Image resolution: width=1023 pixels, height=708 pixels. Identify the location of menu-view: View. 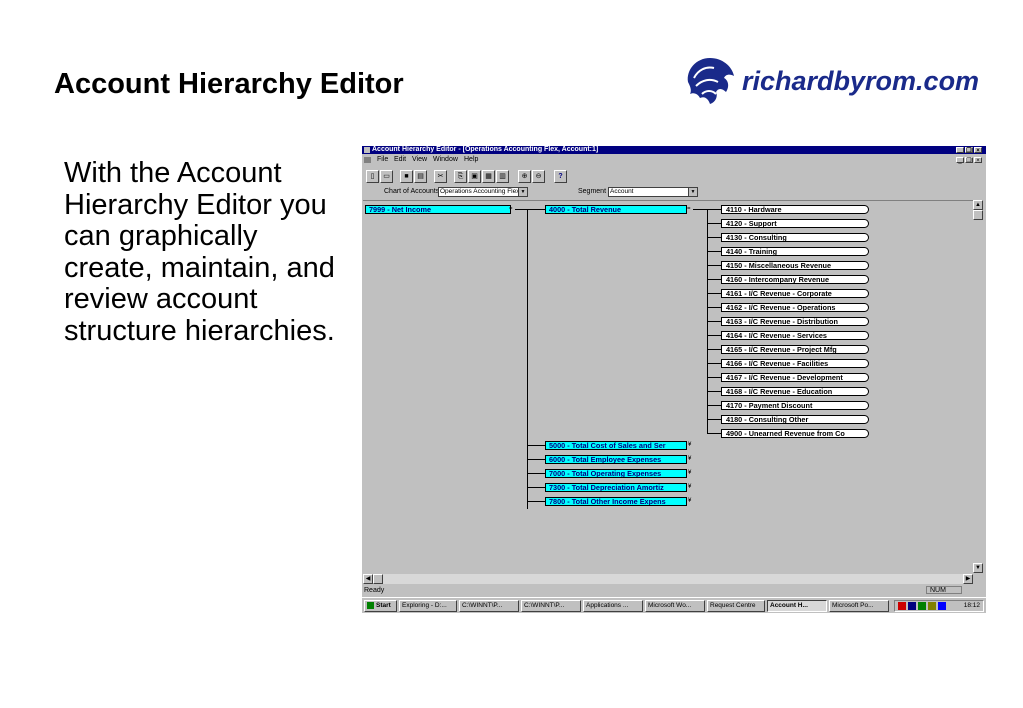
(419, 160).